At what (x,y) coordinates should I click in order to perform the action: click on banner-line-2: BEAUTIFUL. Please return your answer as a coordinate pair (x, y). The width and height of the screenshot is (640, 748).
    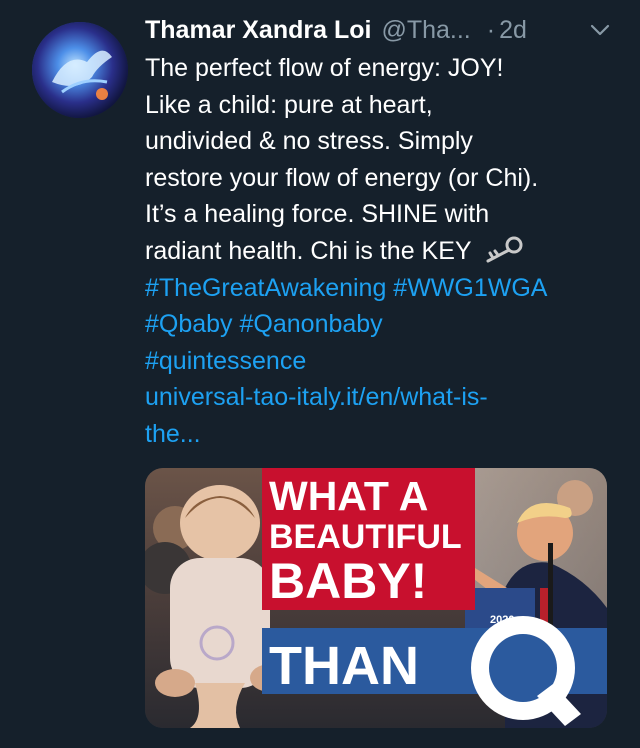
    Looking at the image, I should click on (365, 537).